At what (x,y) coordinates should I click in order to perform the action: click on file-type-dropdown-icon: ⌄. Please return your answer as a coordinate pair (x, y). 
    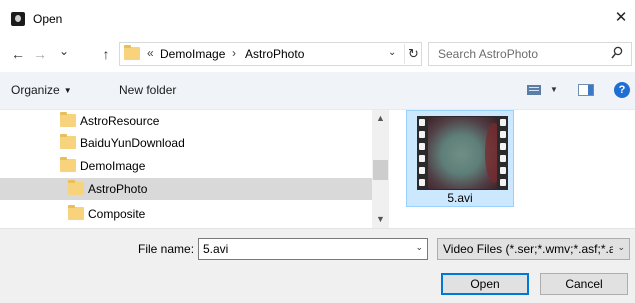
    Looking at the image, I should click on (621, 247).